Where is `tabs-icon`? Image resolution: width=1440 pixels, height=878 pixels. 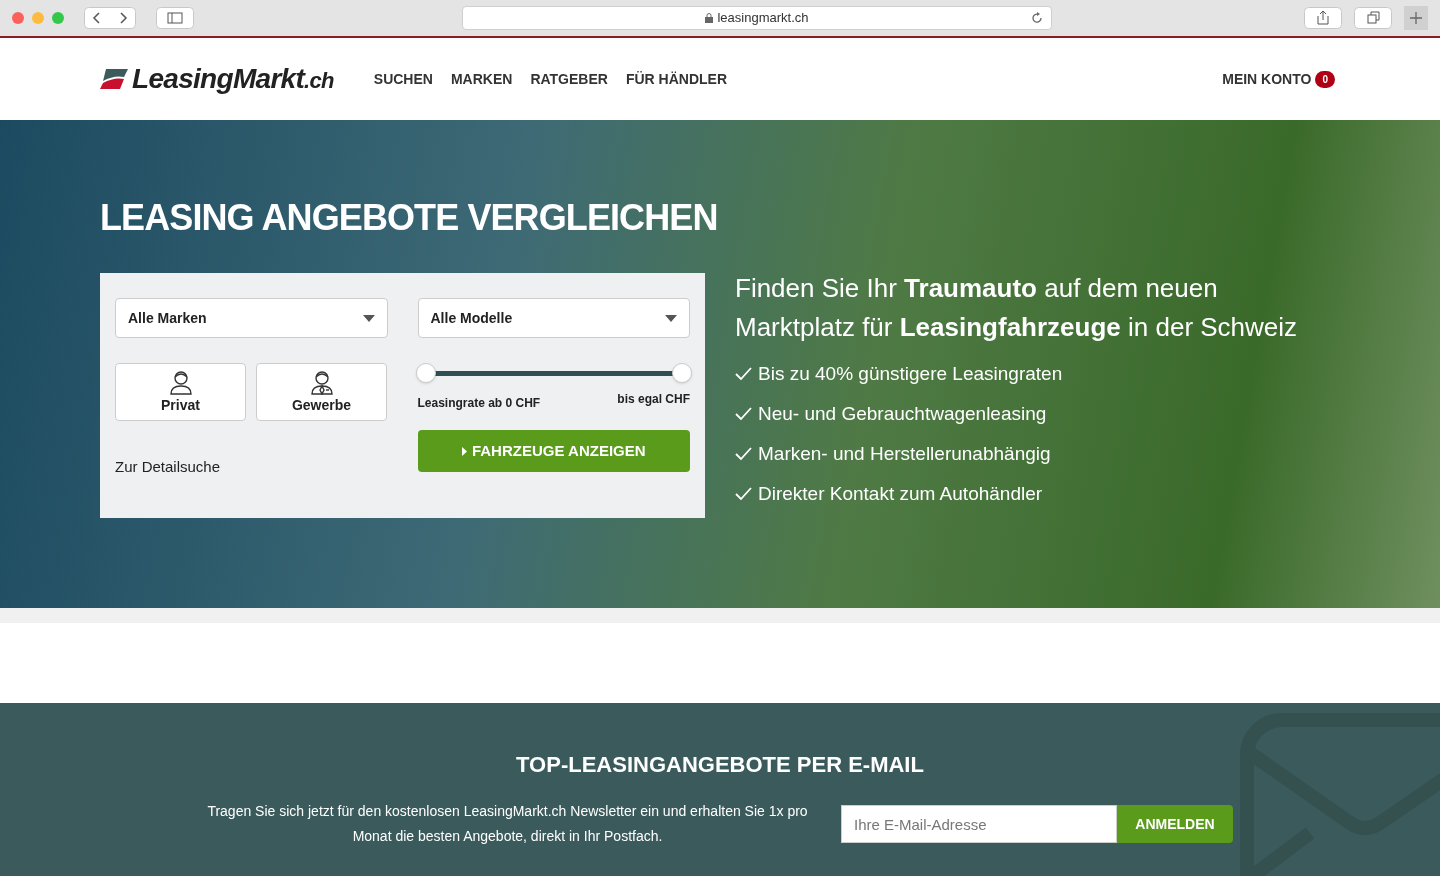
tabs-icon is located at coordinates (1373, 18).